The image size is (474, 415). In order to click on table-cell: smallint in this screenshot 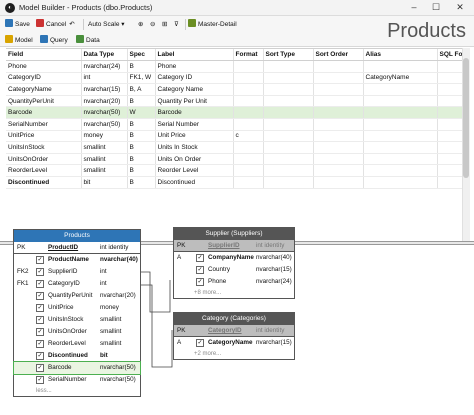, I will do `click(104, 147)`.